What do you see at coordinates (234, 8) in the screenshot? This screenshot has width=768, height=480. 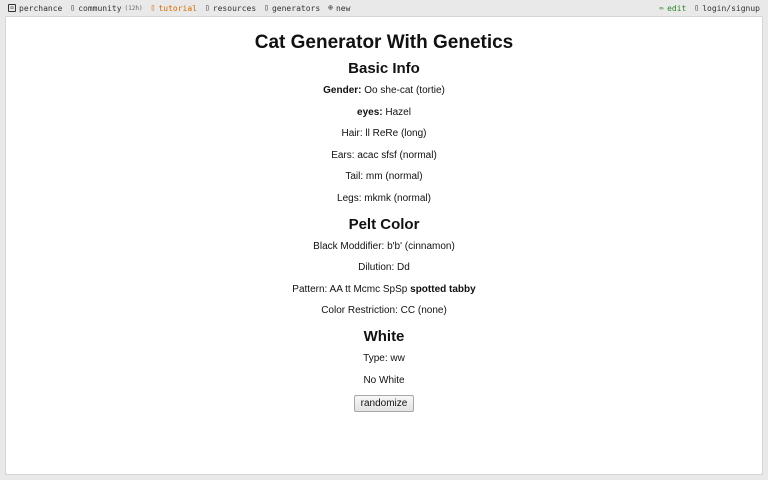 I see `resources-label: resources` at bounding box center [234, 8].